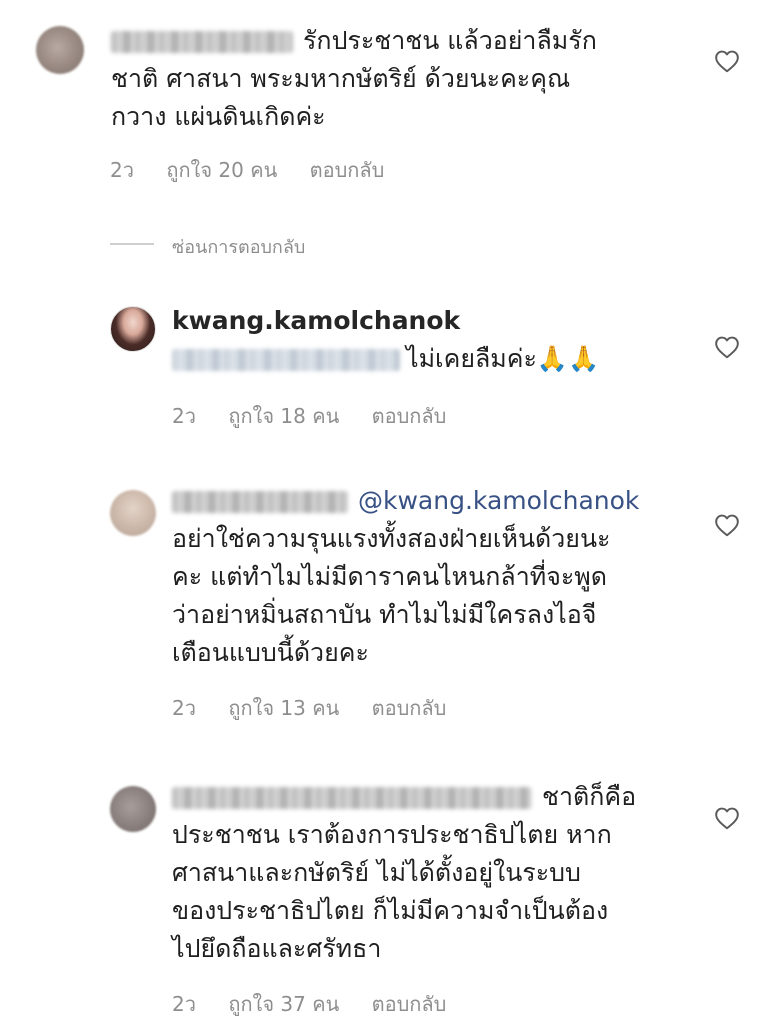 This screenshot has height=1024, width=783. What do you see at coordinates (316, 320) in the screenshot?
I see `comment-username: kwang.kamolchanok` at bounding box center [316, 320].